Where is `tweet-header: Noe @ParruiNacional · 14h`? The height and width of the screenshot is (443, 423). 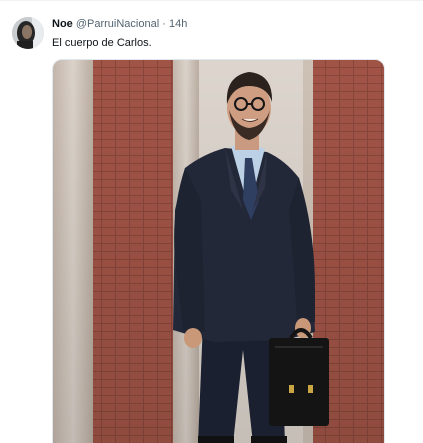
tweet-header: Noe @ParruiNacional · 14h is located at coordinates (119, 24).